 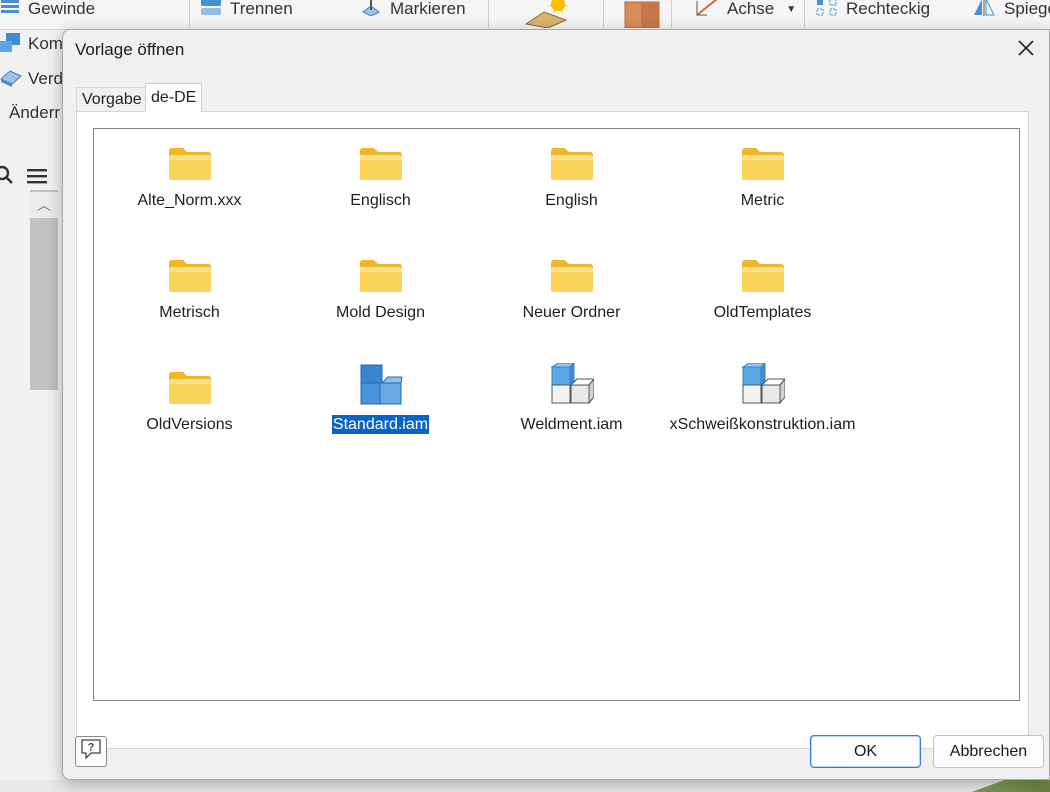 What do you see at coordinates (45, 78) in the screenshot?
I see `panel-item-label: Verd` at bounding box center [45, 78].